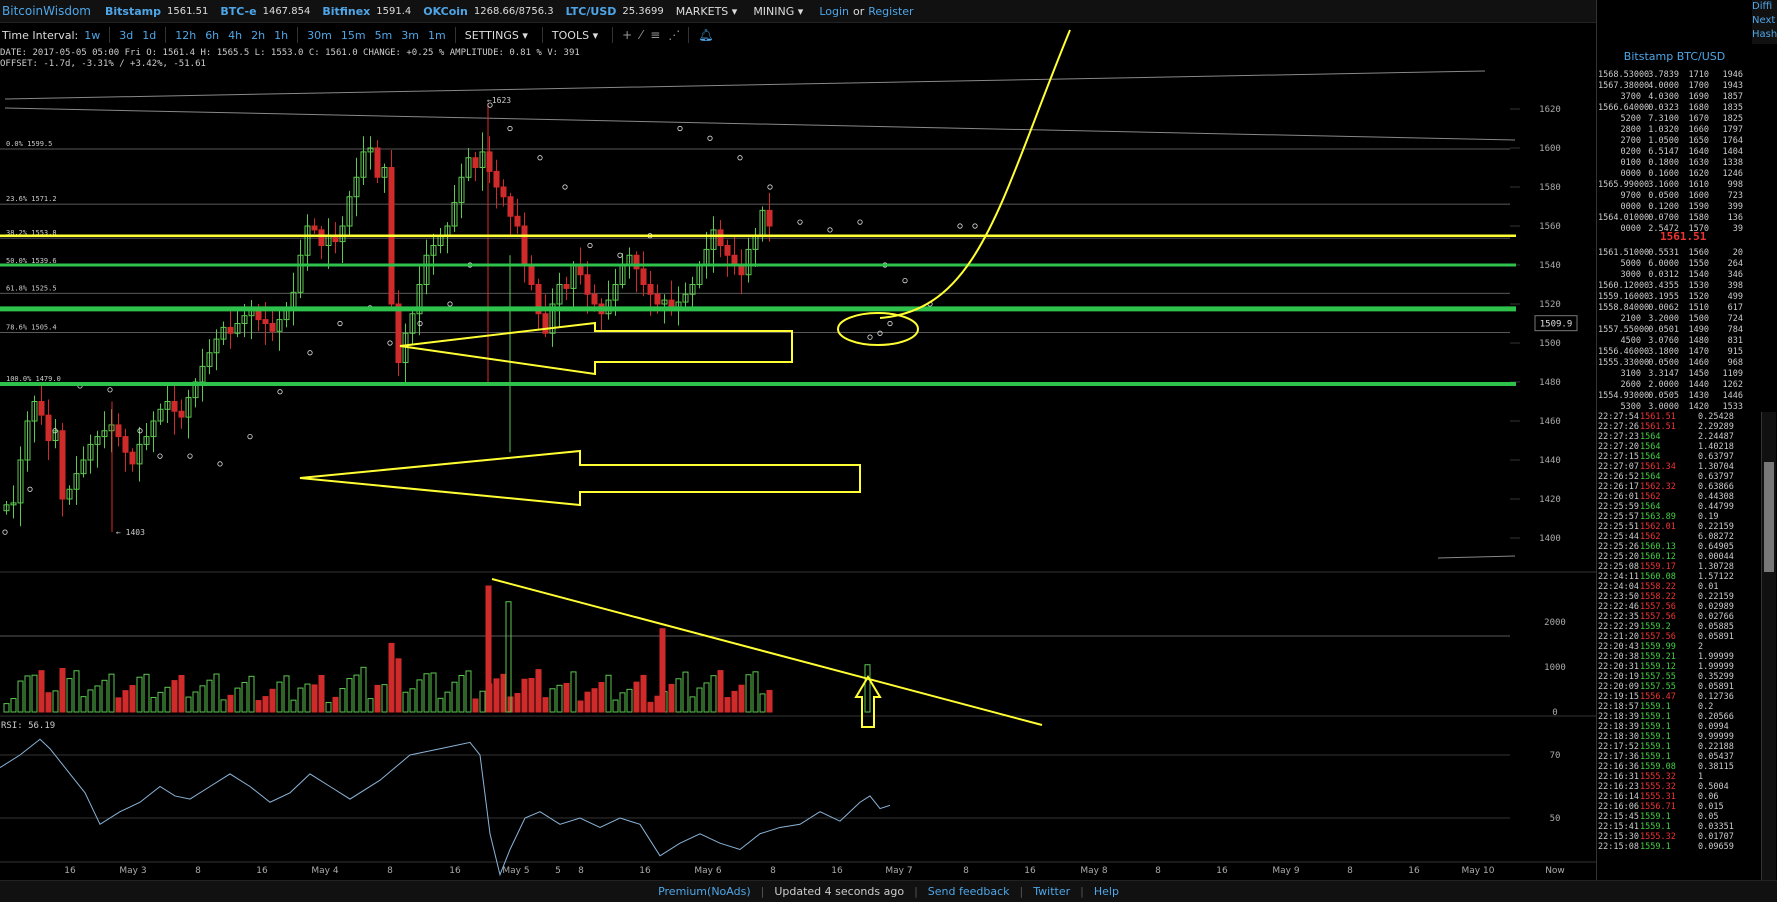  Describe the element at coordinates (1630, 207) in the screenshot. I see `ask-row-cell: 0000` at that location.